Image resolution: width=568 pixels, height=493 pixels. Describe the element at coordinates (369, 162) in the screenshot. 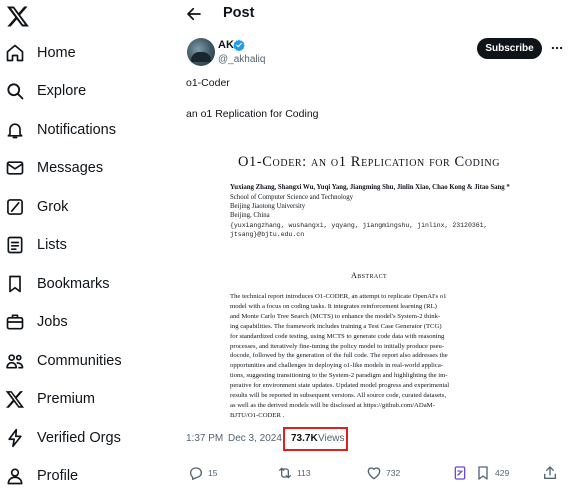

I see `paper-title: O1-Coder: an o1 Replication for Coding` at that location.